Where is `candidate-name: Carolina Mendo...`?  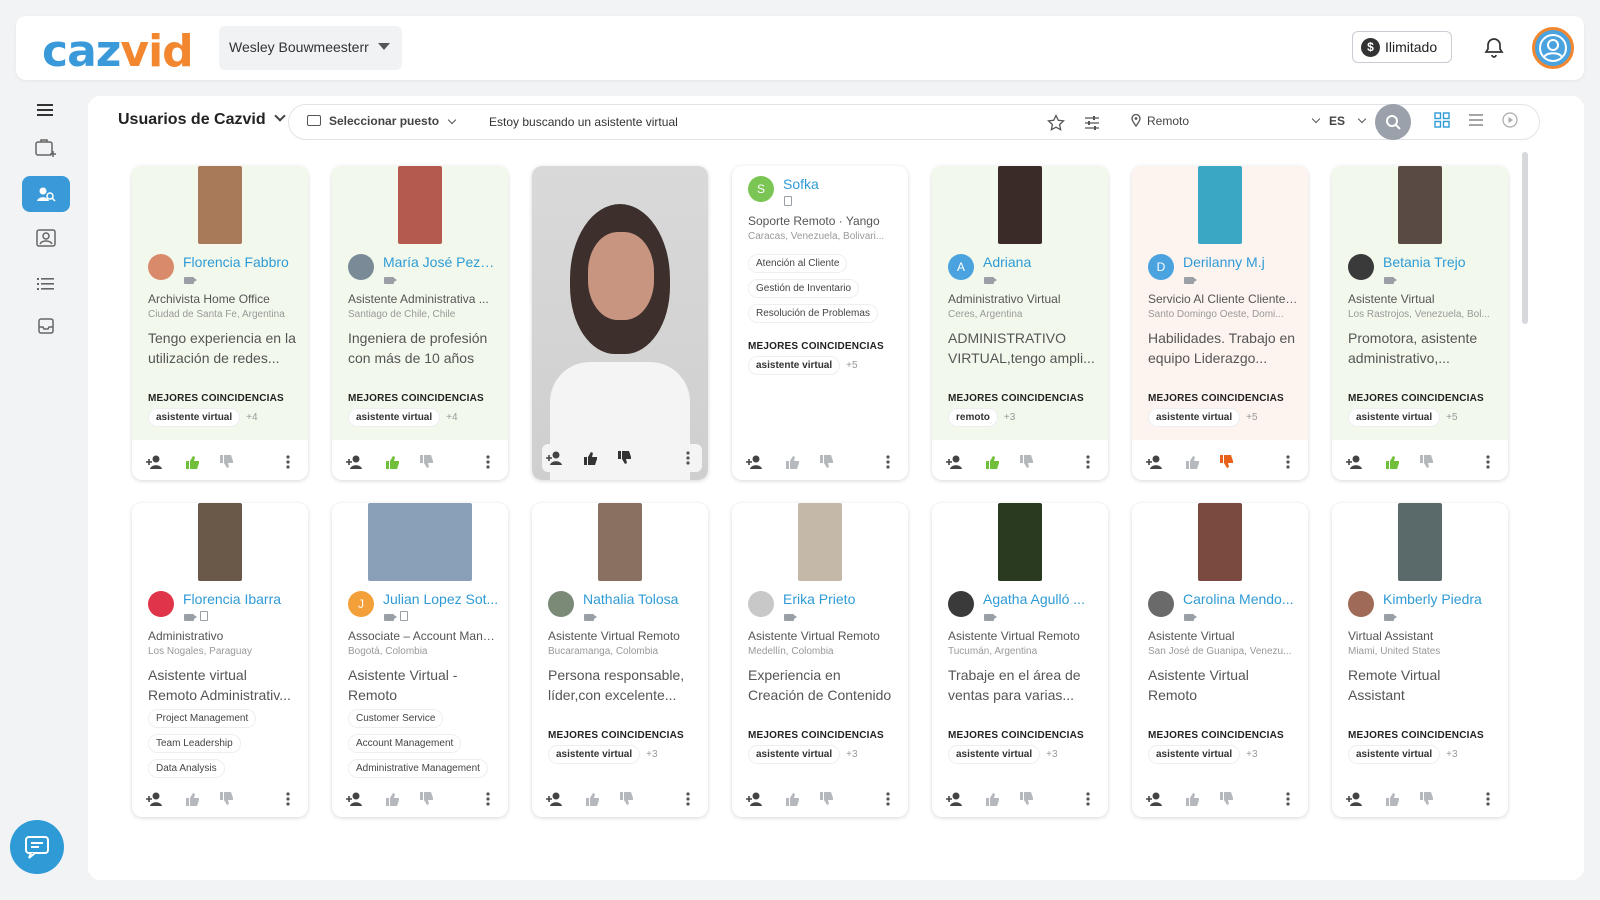 candidate-name: Carolina Mendo... is located at coordinates (1241, 599).